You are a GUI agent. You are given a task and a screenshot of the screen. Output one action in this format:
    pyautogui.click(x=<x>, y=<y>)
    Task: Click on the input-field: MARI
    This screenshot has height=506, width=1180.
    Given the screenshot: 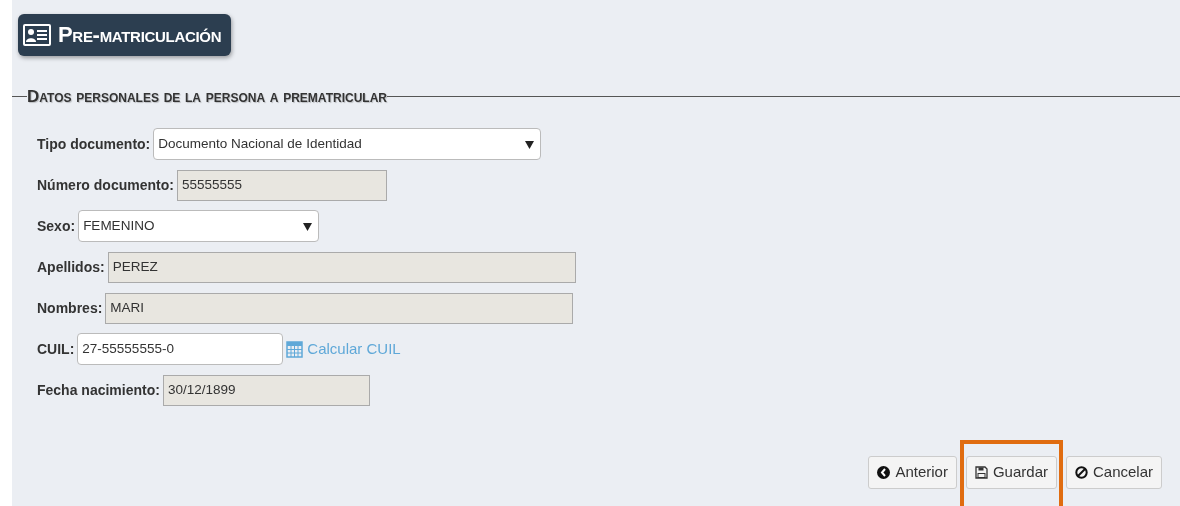 What is the action you would take?
    pyautogui.click(x=339, y=308)
    